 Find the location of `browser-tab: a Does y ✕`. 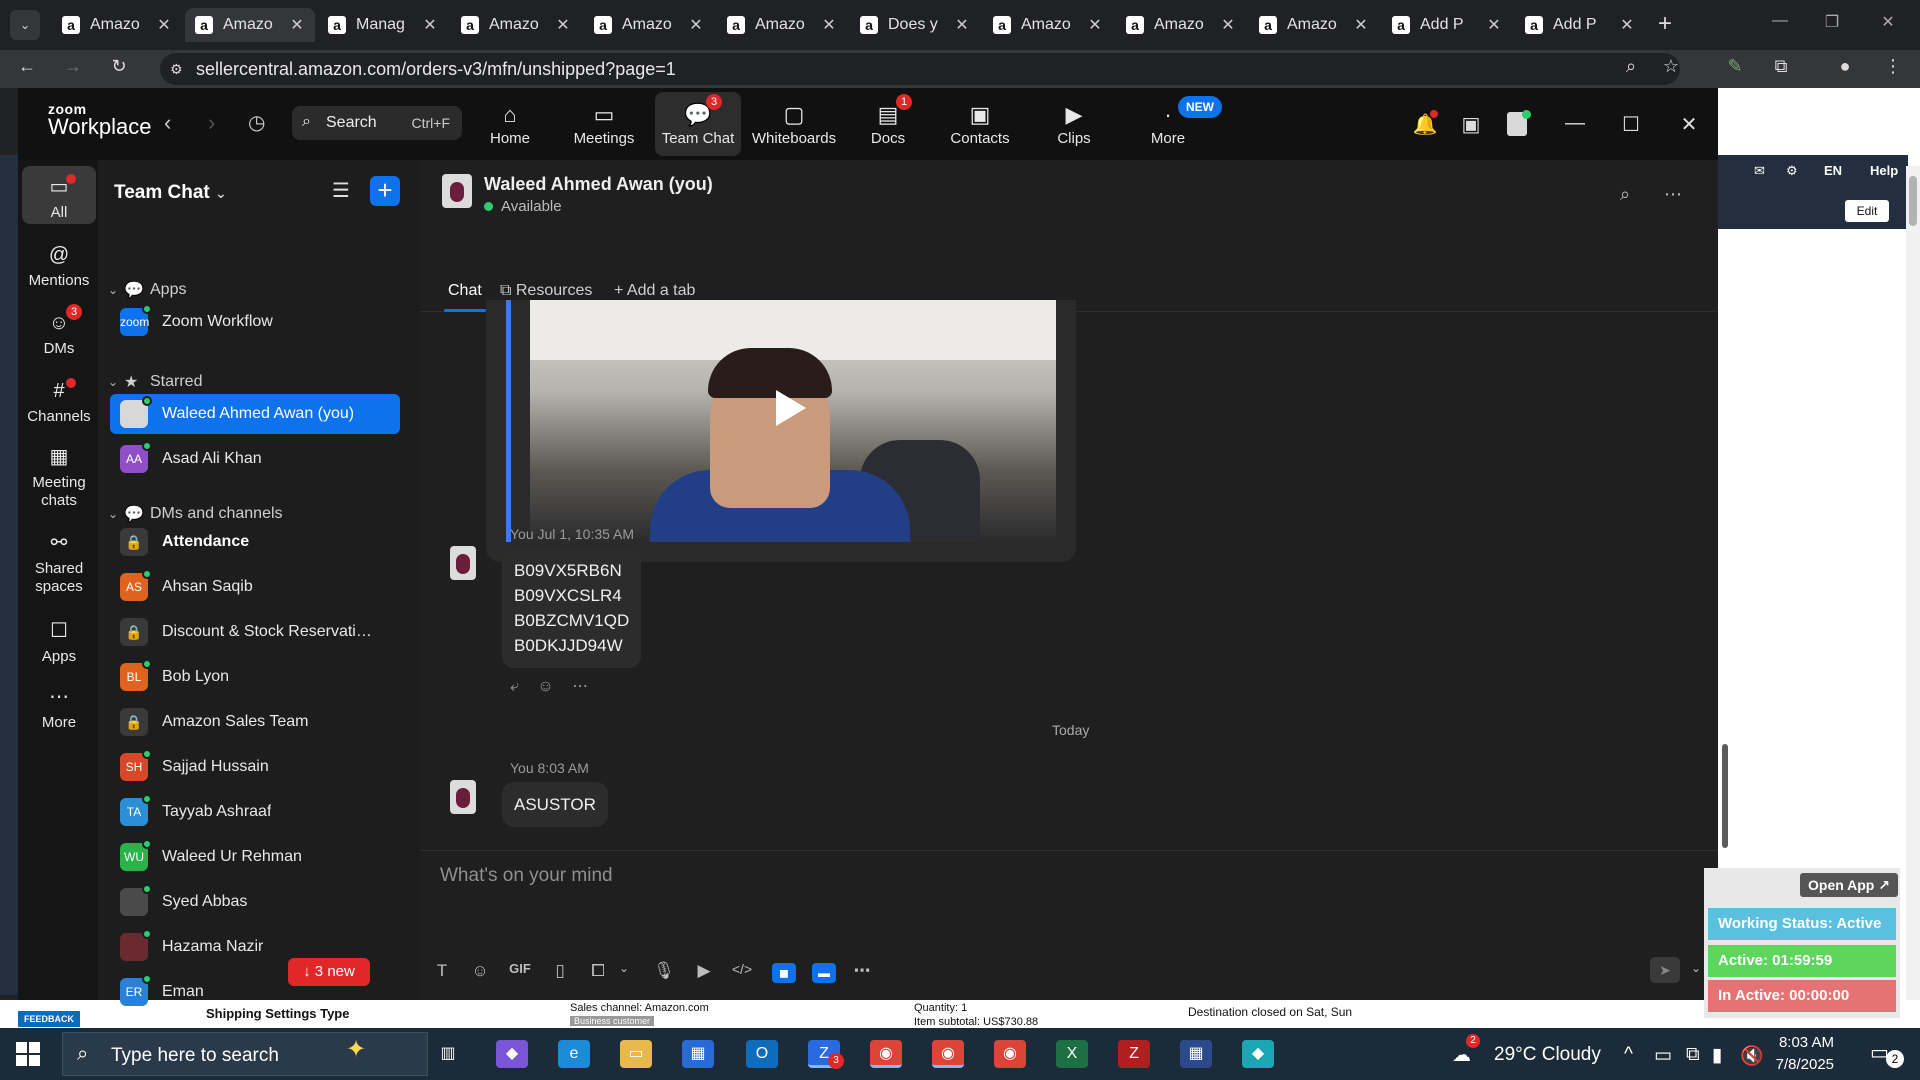

browser-tab: a Does y ✕ is located at coordinates (915, 25).